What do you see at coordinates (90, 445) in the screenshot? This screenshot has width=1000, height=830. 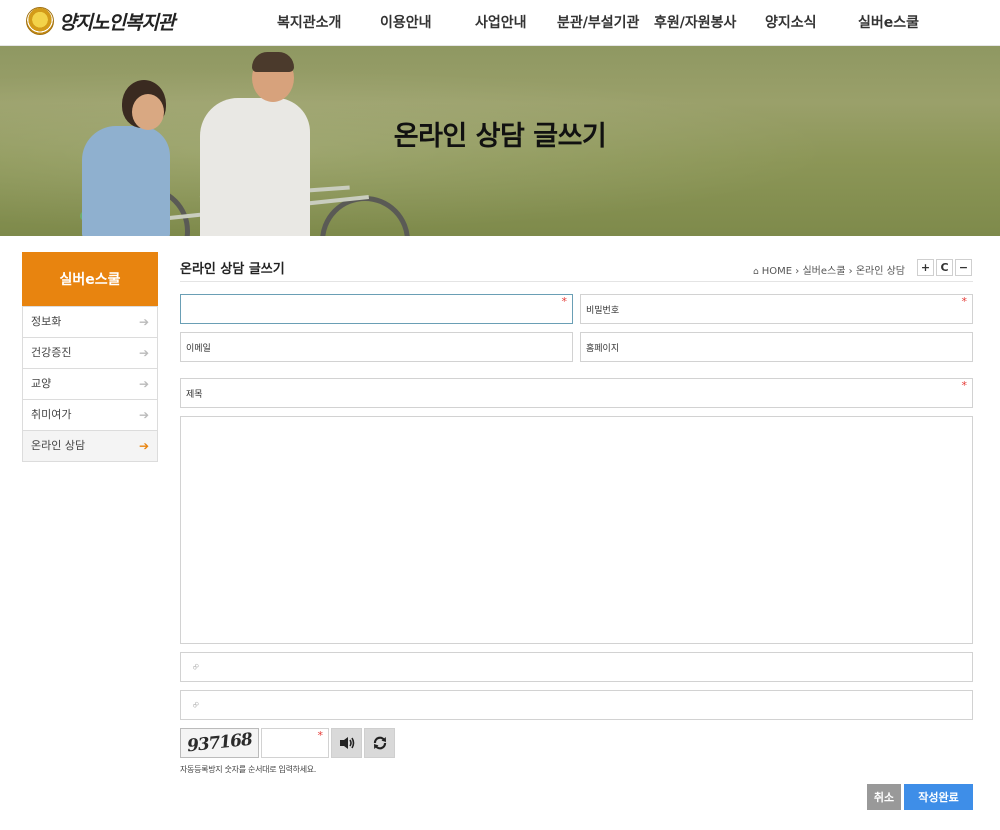 I see `sidebar-item-online-counsel: 온라인 상담 ➔` at bounding box center [90, 445].